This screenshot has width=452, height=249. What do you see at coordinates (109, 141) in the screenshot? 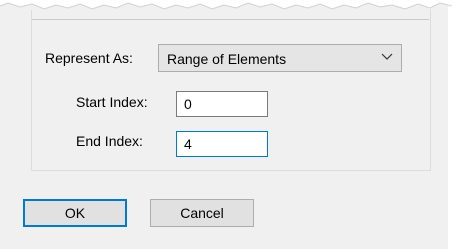
I see `end-index-label: End Index:` at bounding box center [109, 141].